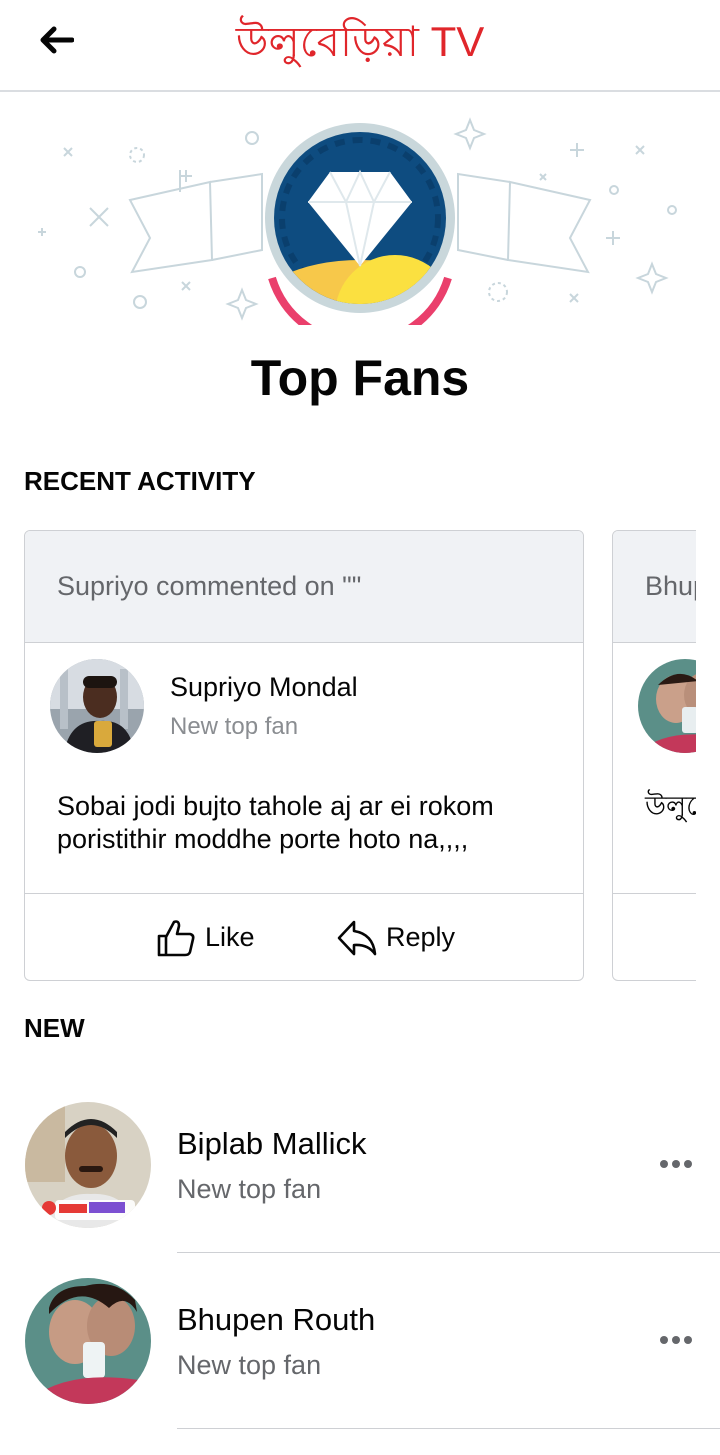 This screenshot has width=720, height=1455. Describe the element at coordinates (230, 937) in the screenshot. I see `like-label: Like` at that location.